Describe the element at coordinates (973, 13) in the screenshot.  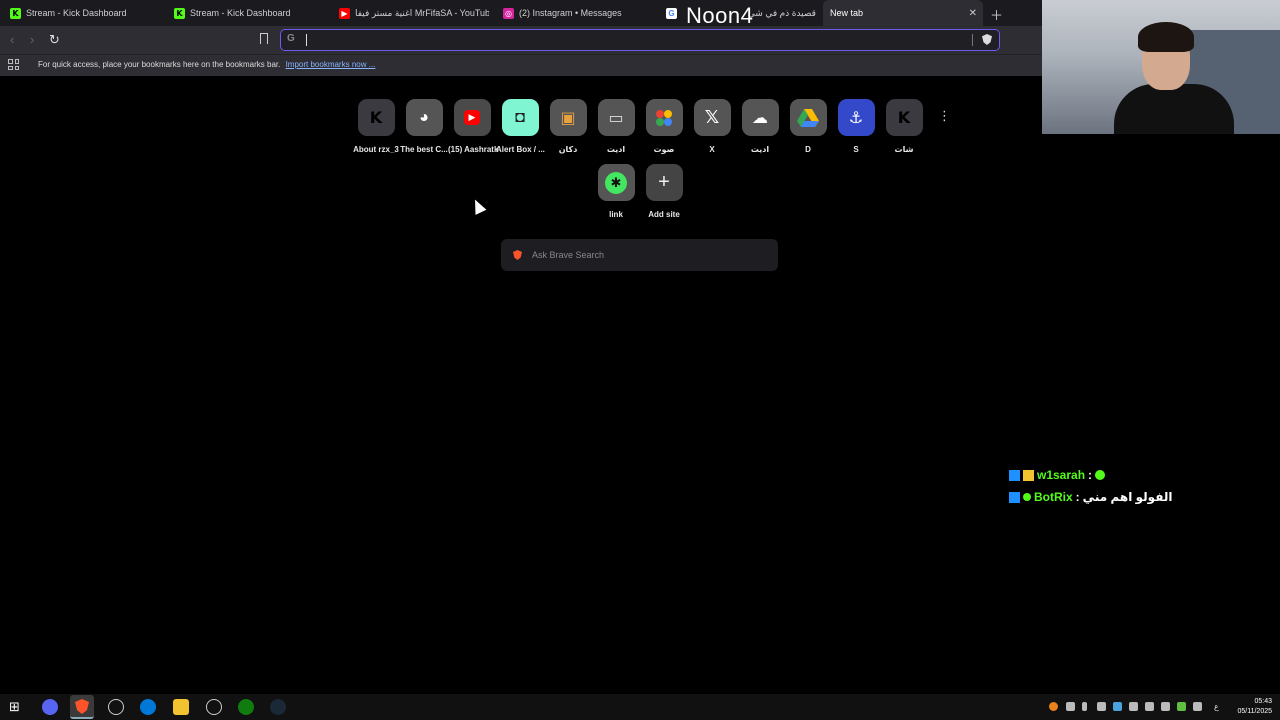
I see `close-icon: ✕` at that location.